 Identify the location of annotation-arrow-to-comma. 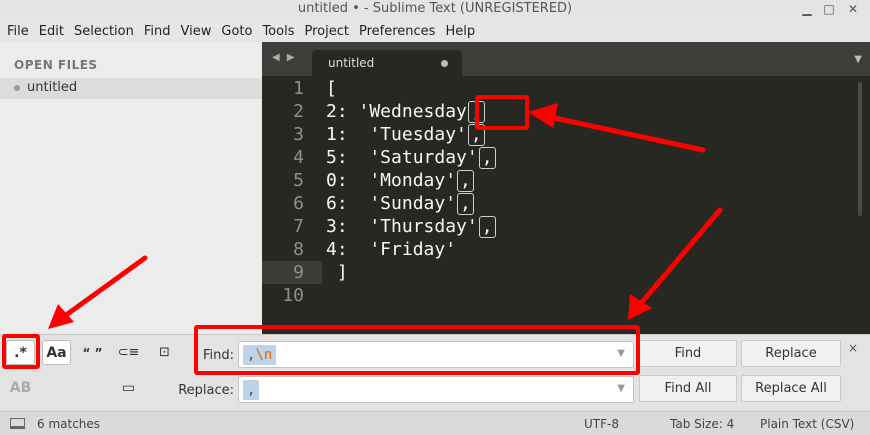
(624, 133).